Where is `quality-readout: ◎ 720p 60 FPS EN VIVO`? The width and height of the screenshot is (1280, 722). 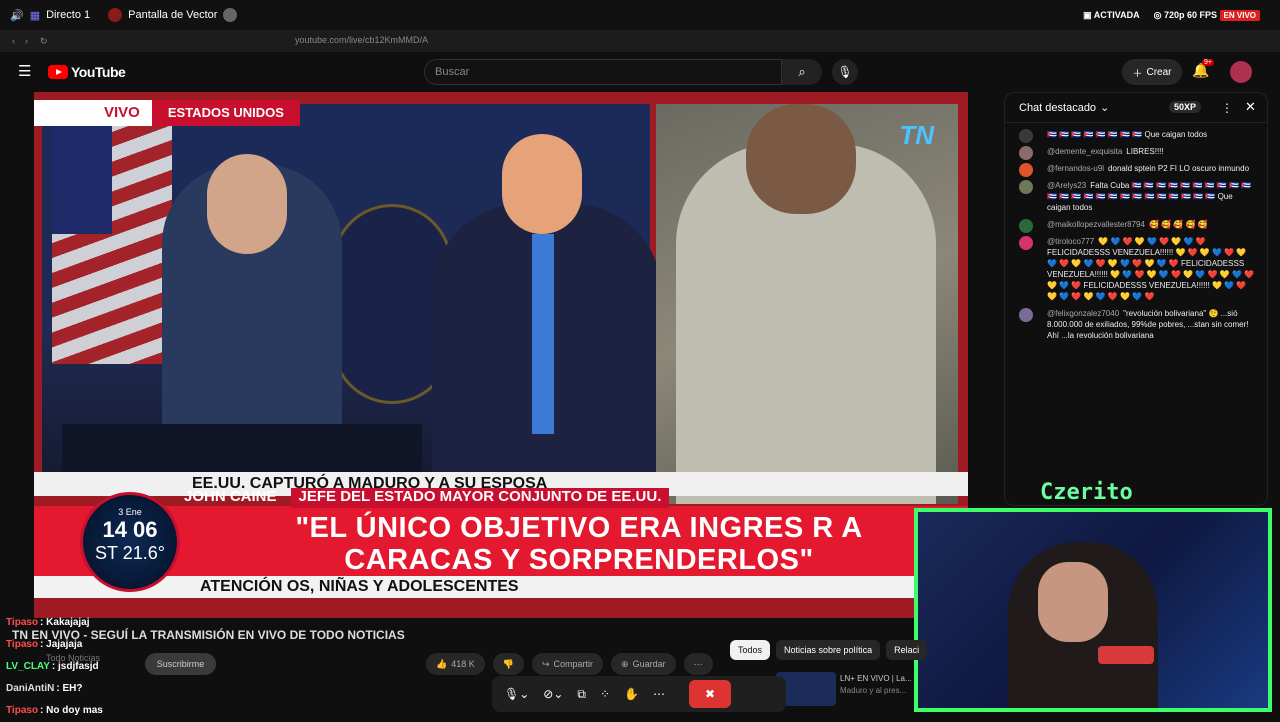 quality-readout: ◎ 720p 60 FPS EN VIVO is located at coordinates (1207, 15).